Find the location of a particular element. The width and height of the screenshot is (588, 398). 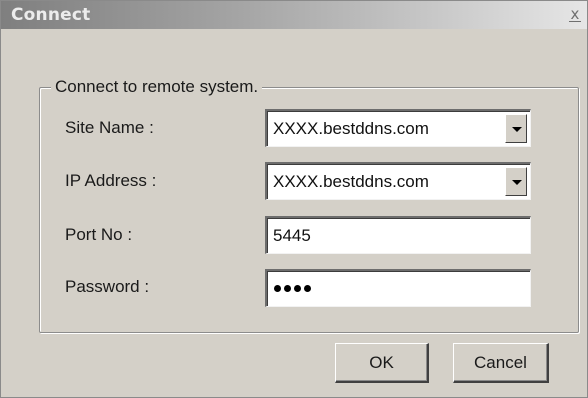

port-no-value: 5445 is located at coordinates (292, 235).